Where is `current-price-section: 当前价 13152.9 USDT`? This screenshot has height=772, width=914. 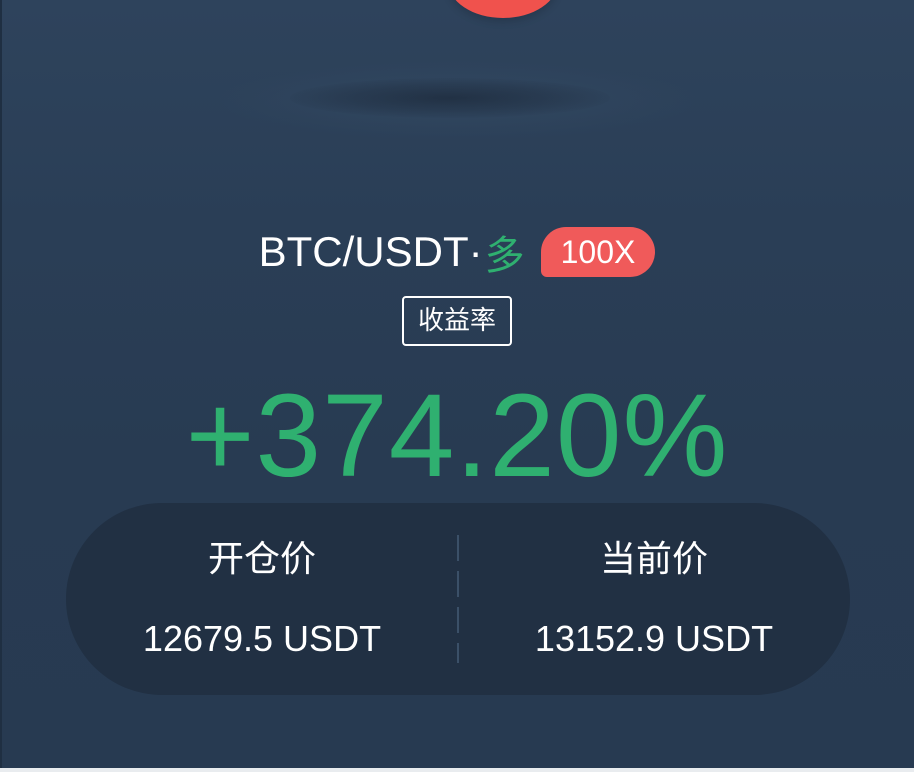
current-price-section: 当前价 13152.9 USDT is located at coordinates (654, 599).